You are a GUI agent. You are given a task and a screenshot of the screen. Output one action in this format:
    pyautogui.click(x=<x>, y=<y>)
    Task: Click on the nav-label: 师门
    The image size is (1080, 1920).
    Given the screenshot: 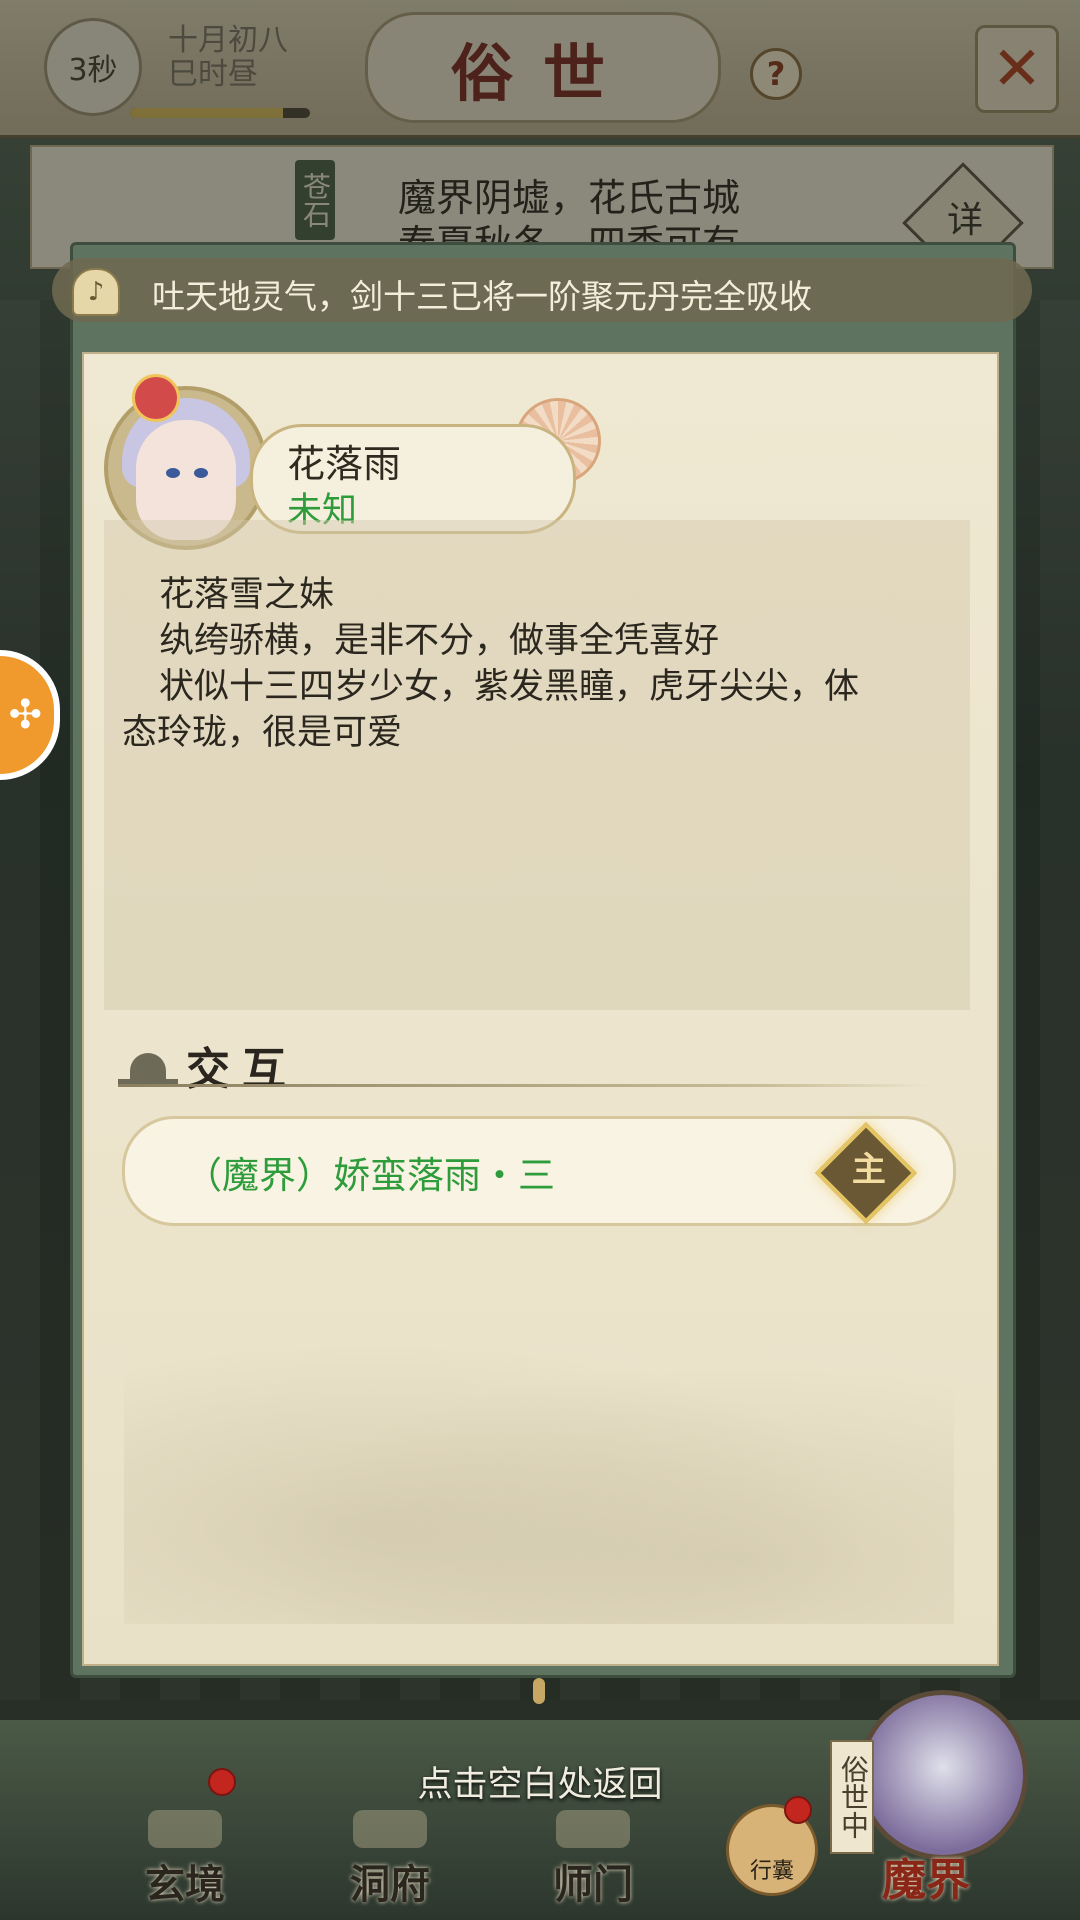 What is the action you would take?
    pyautogui.click(x=593, y=1884)
    